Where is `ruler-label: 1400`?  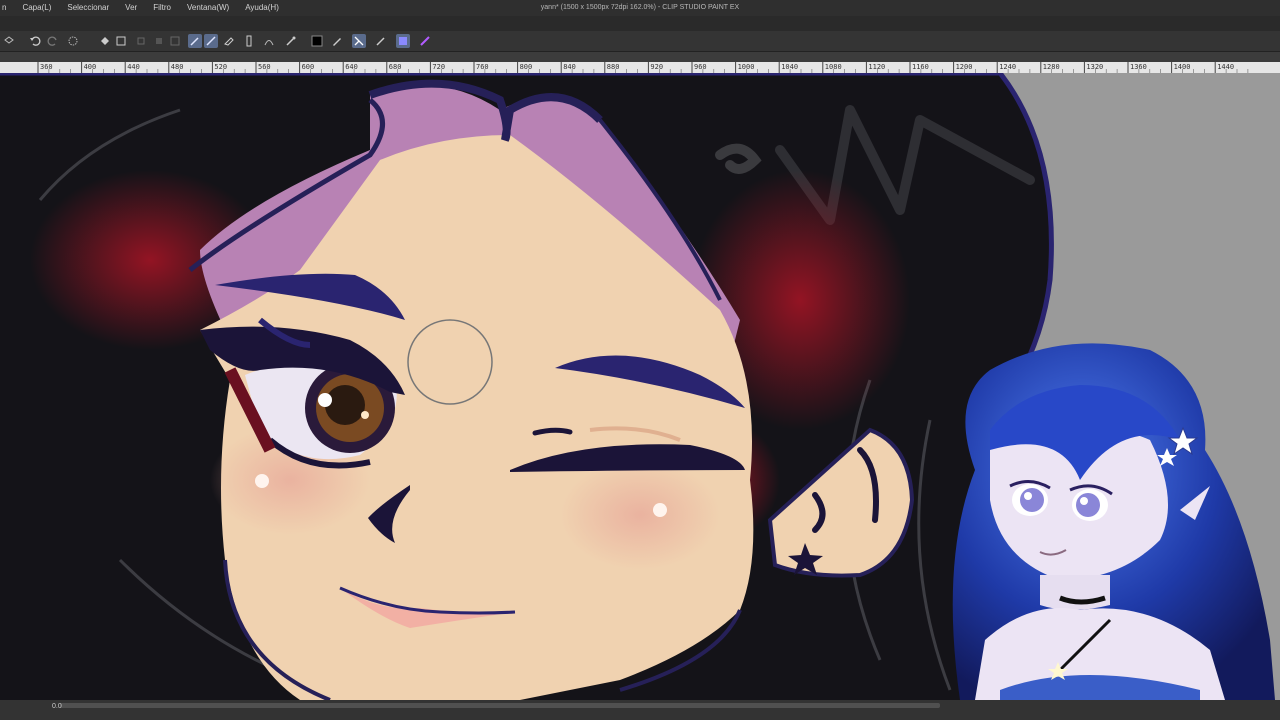 ruler-label: 1400 is located at coordinates (1182, 67).